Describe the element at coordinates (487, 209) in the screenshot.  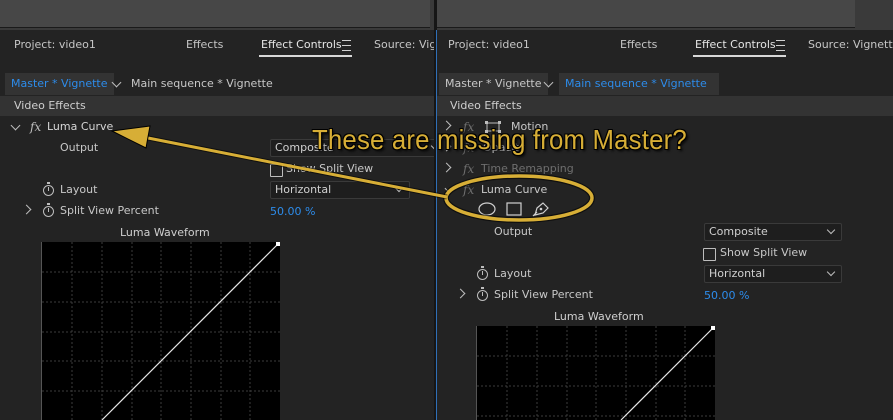
I see `ellipse-mask-icon` at that location.